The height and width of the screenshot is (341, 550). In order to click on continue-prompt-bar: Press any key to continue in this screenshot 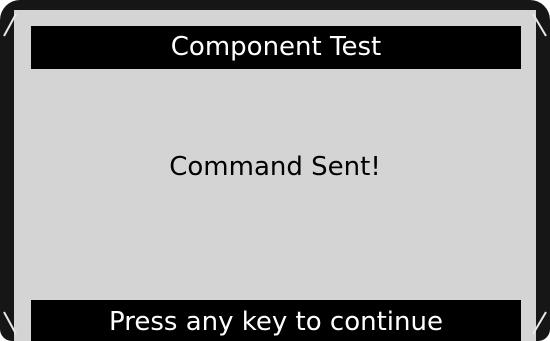, I will do `click(276, 320)`.